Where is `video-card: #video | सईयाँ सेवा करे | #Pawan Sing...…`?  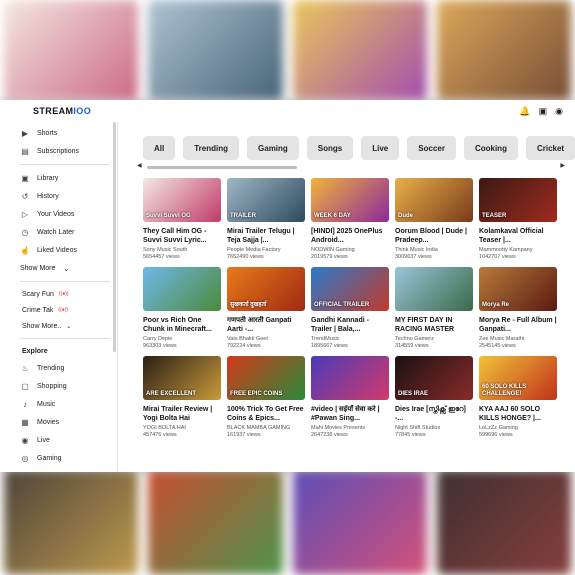 video-card: #video | सईयाँ सेवा करे | #Pawan Sing...… is located at coordinates (350, 397).